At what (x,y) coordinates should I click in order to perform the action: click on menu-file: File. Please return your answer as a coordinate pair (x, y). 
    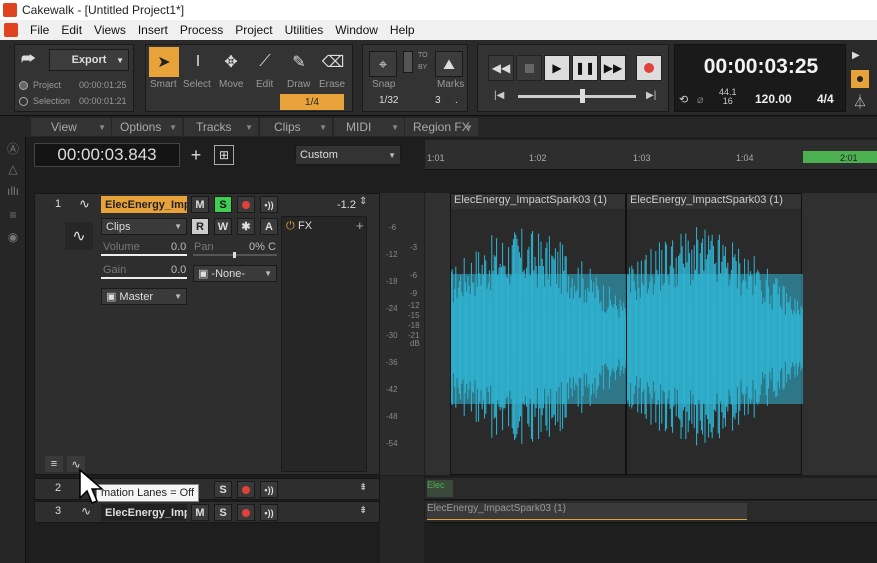
    Looking at the image, I should click on (39, 30).